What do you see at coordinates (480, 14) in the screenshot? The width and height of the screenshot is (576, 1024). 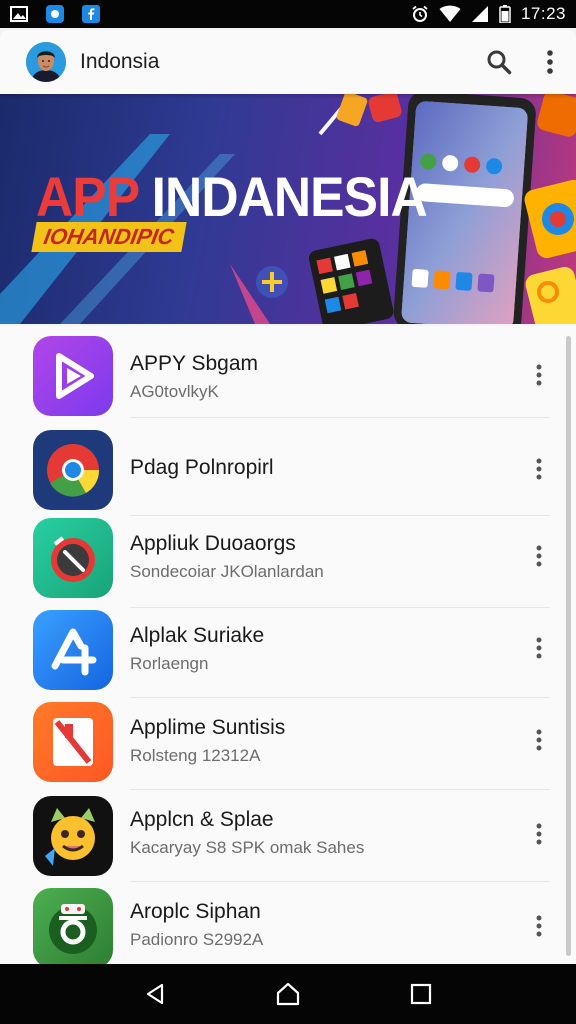 I see `signal-icon` at bounding box center [480, 14].